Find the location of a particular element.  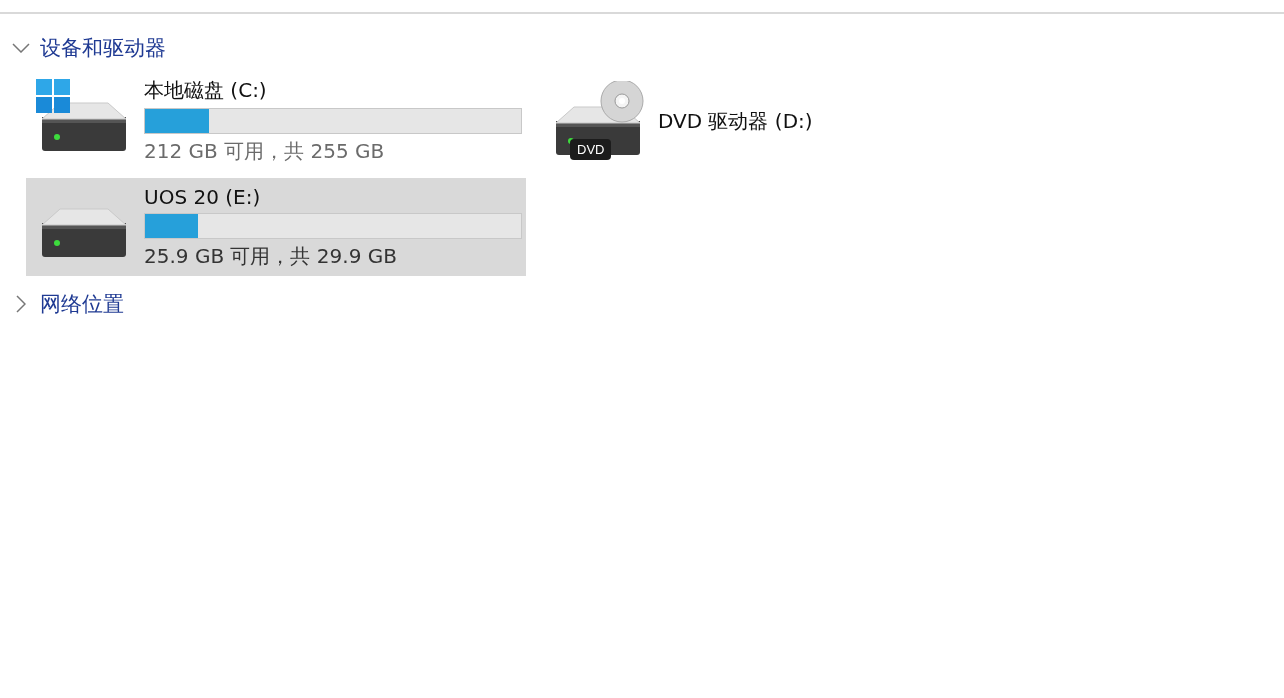

group-header: 设备和驱动器 is located at coordinates (83, 48).